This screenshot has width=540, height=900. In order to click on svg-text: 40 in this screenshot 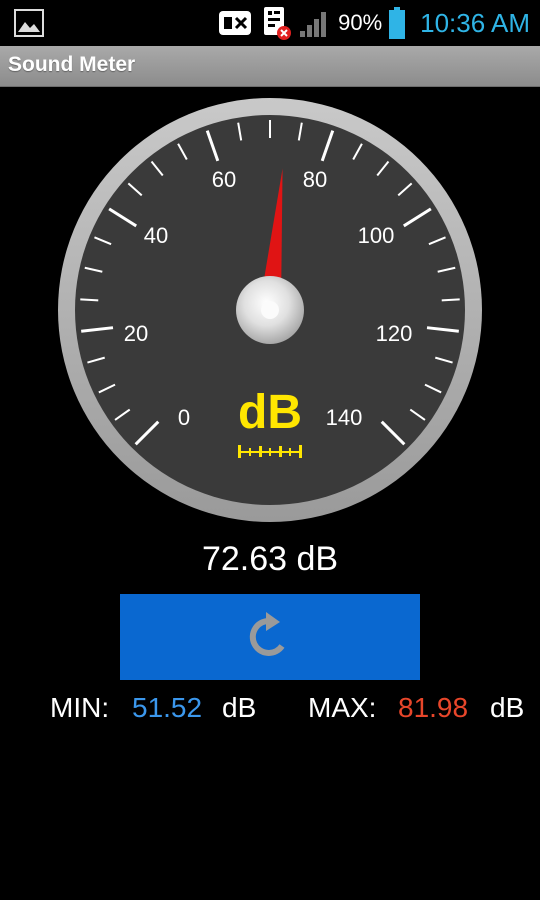, I will do `click(156, 235)`.